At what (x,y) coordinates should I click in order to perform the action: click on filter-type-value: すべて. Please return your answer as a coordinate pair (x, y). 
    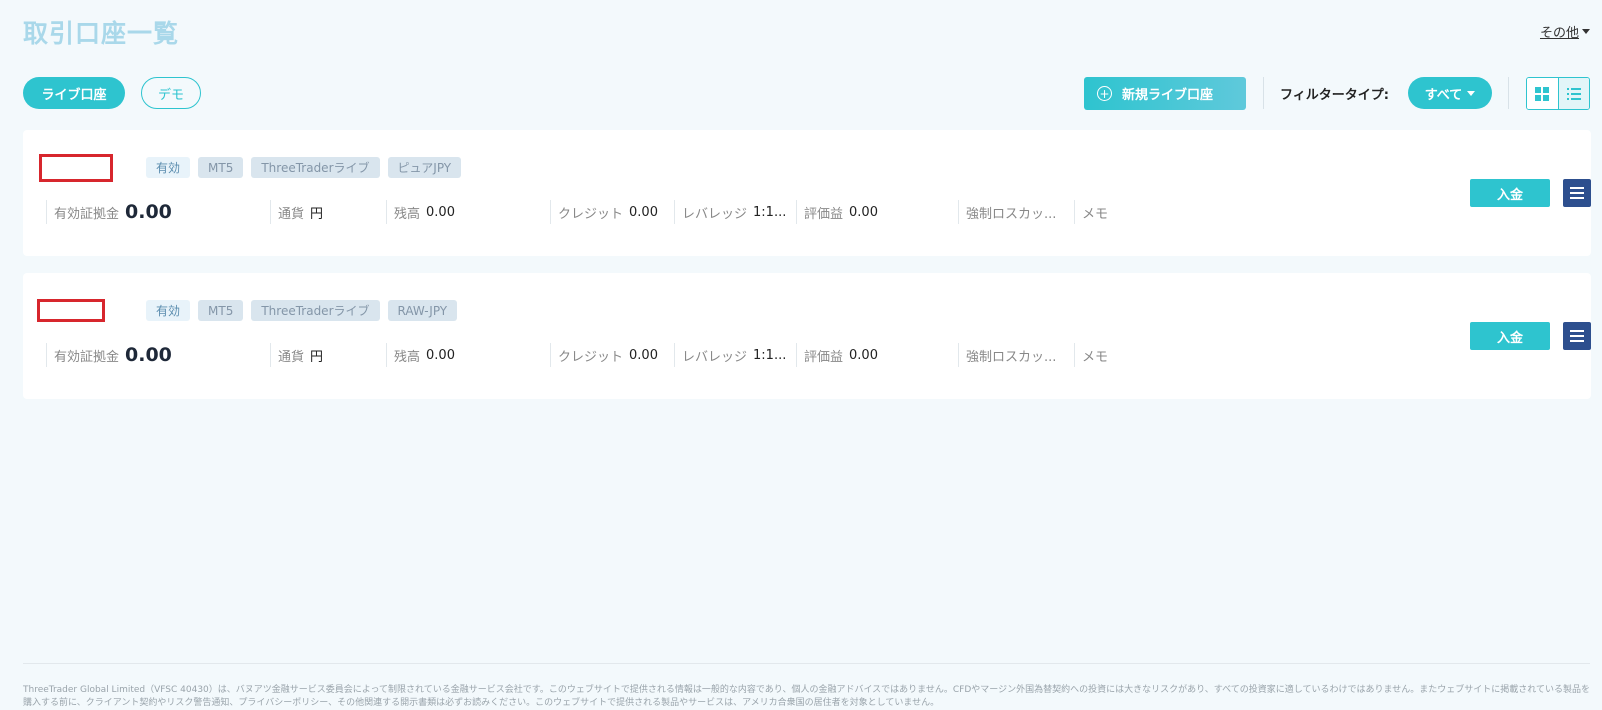
    Looking at the image, I should click on (1443, 95).